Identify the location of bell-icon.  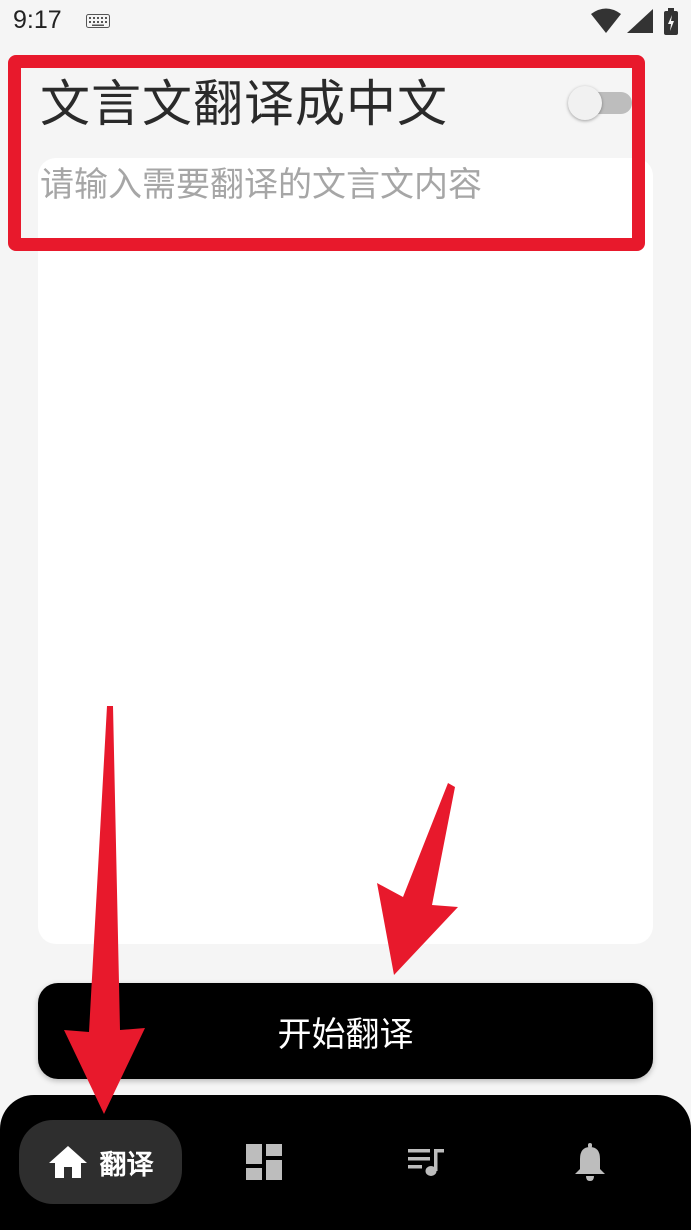
(590, 1162).